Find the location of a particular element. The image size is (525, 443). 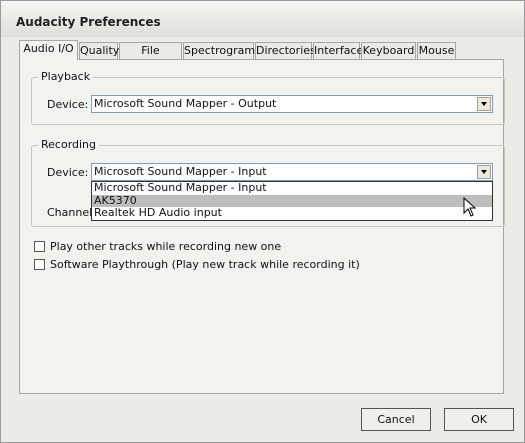

dropdown-option: Microsoft Sound Mapper - Input is located at coordinates (292, 188).